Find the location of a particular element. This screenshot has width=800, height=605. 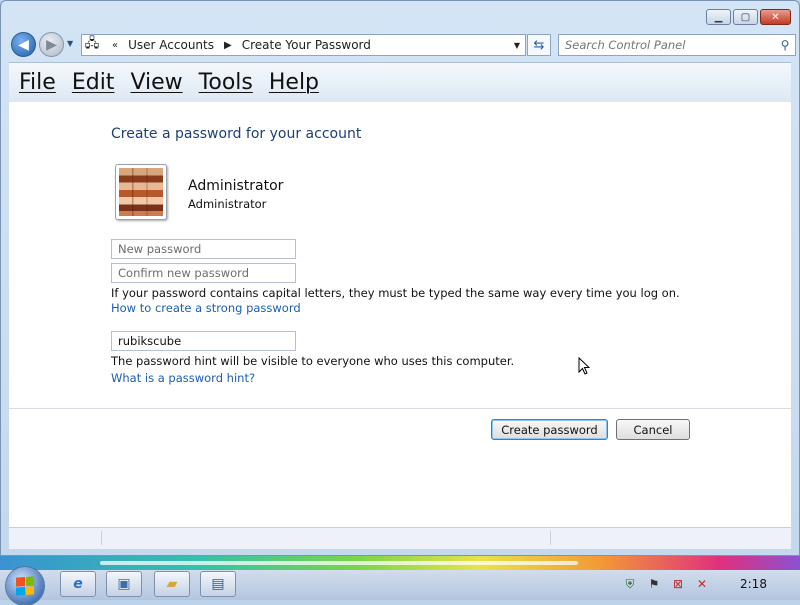

maximize-button: ▢ is located at coordinates (745, 17).